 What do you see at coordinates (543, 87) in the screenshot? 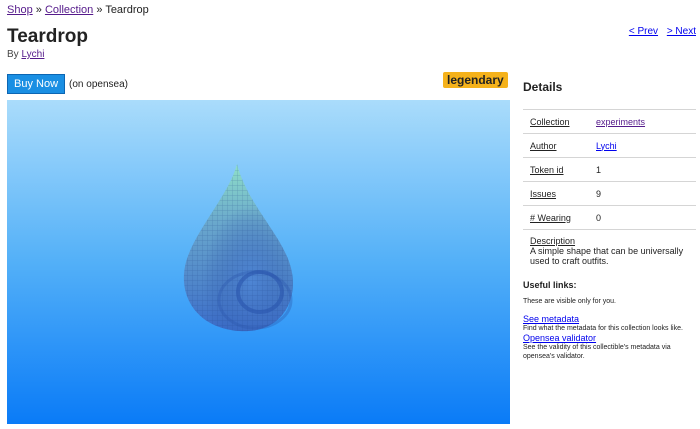
I see `details-heading: Details` at bounding box center [543, 87].